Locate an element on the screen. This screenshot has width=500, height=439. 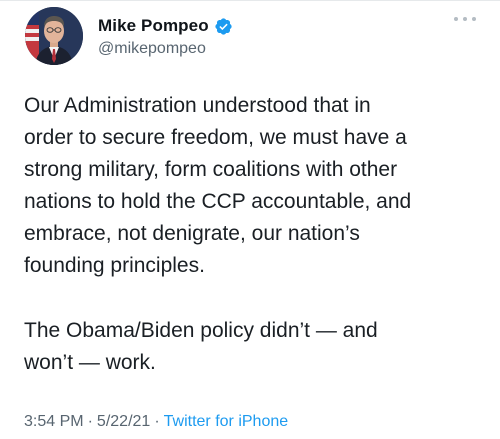
author-name-row: Mike Pompeo is located at coordinates (165, 26).